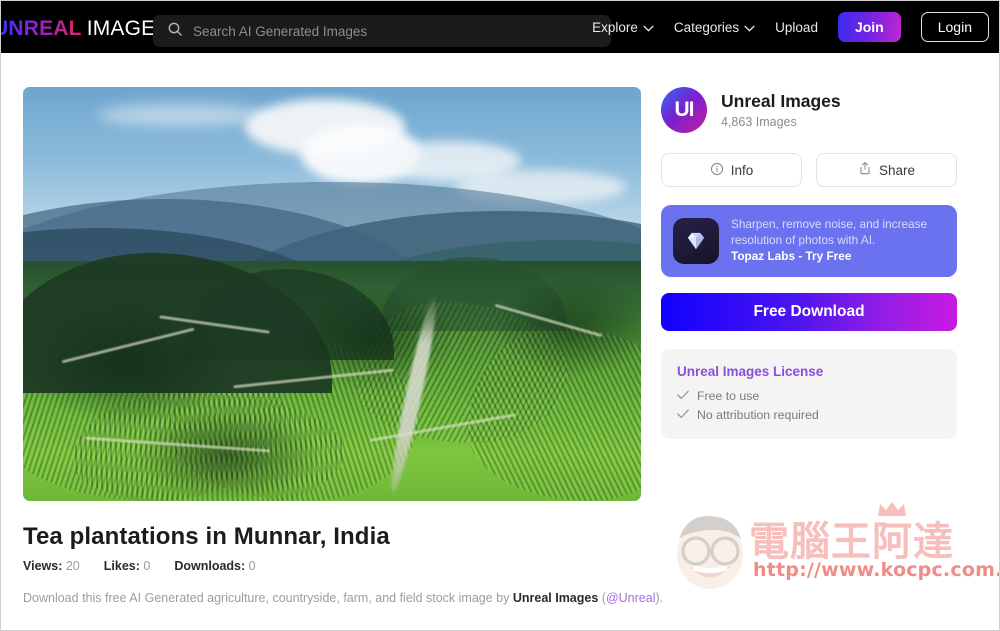 This screenshot has height=631, width=1000. I want to click on nav-item-upload: Upload, so click(796, 27).